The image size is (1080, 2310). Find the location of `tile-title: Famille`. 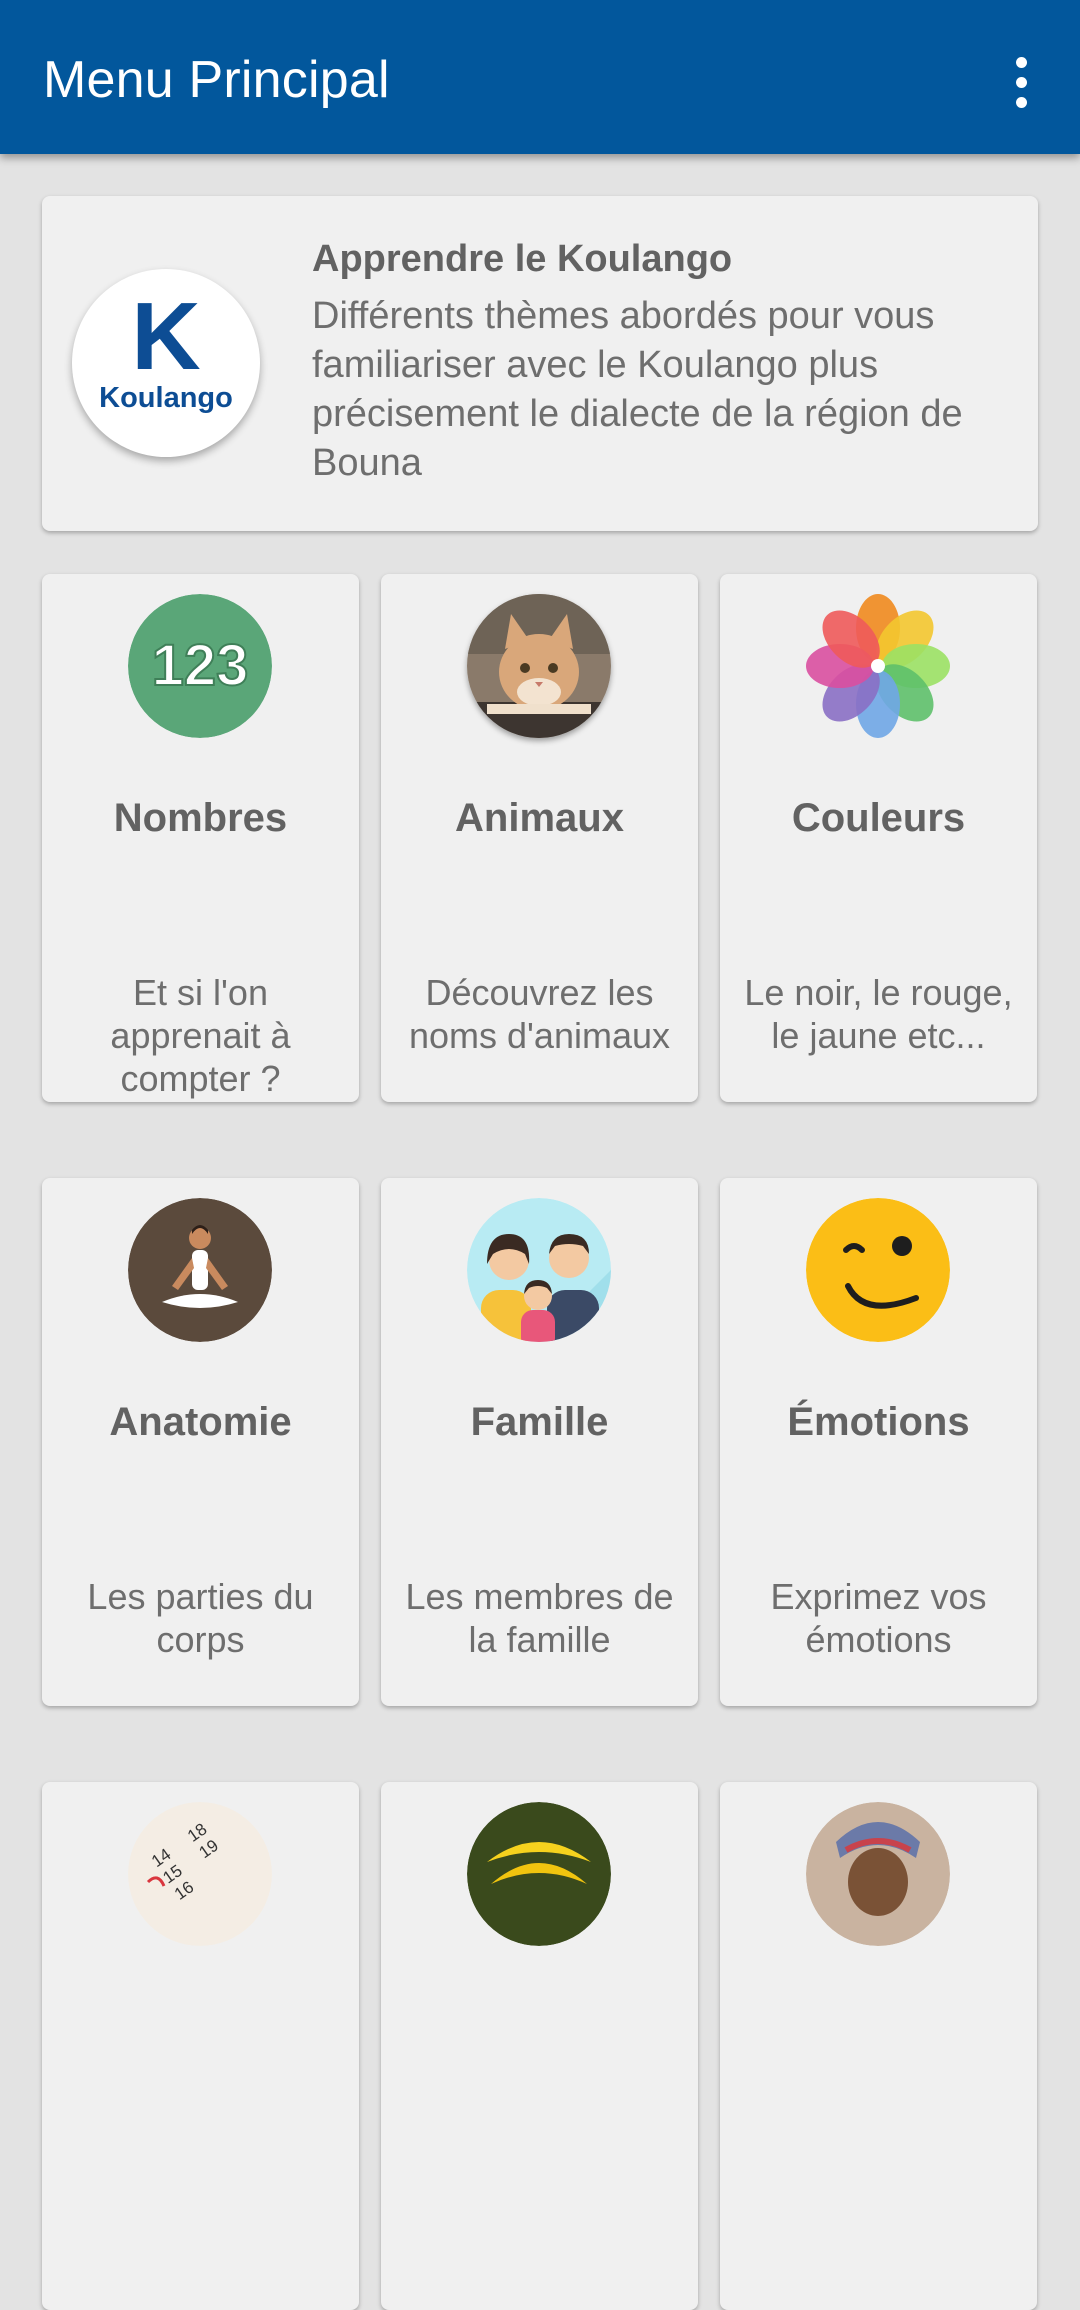

tile-title: Famille is located at coordinates (539, 1422).